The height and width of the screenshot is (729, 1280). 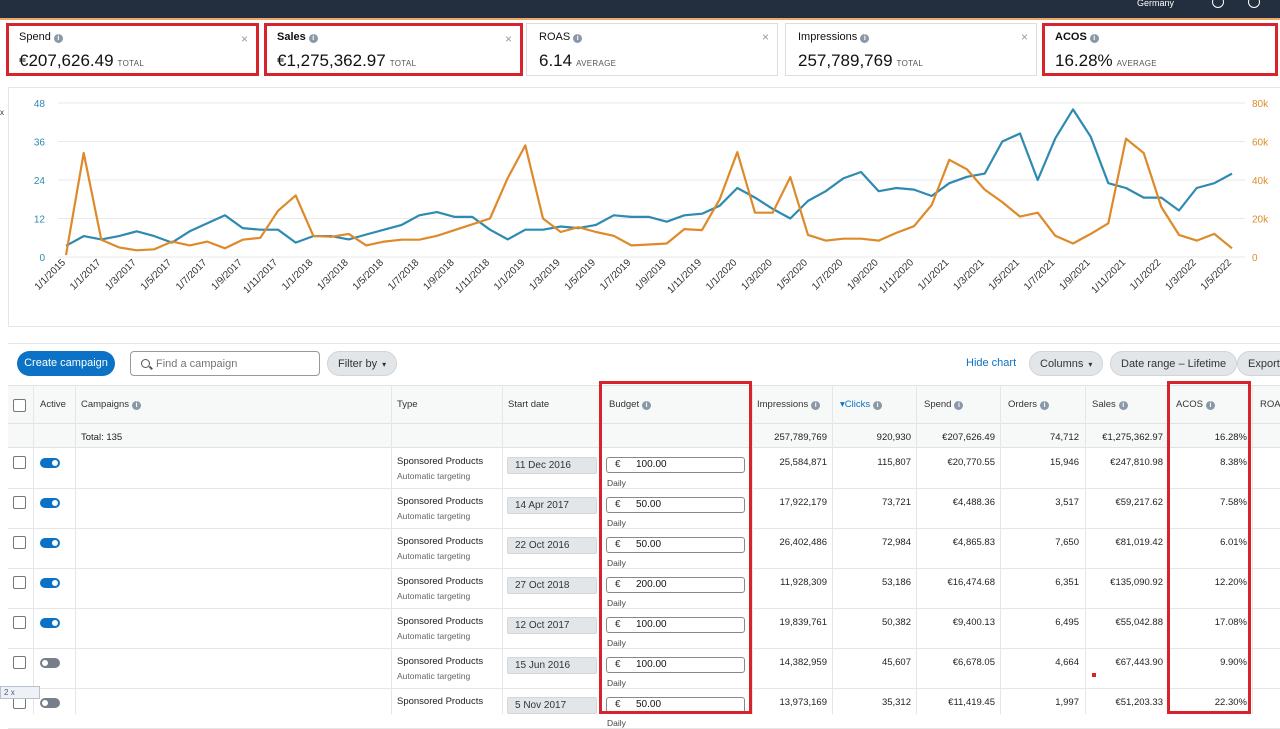 What do you see at coordinates (1108, 276) in the screenshot?
I see `x-axis-tick-label: 1/11/2021` at bounding box center [1108, 276].